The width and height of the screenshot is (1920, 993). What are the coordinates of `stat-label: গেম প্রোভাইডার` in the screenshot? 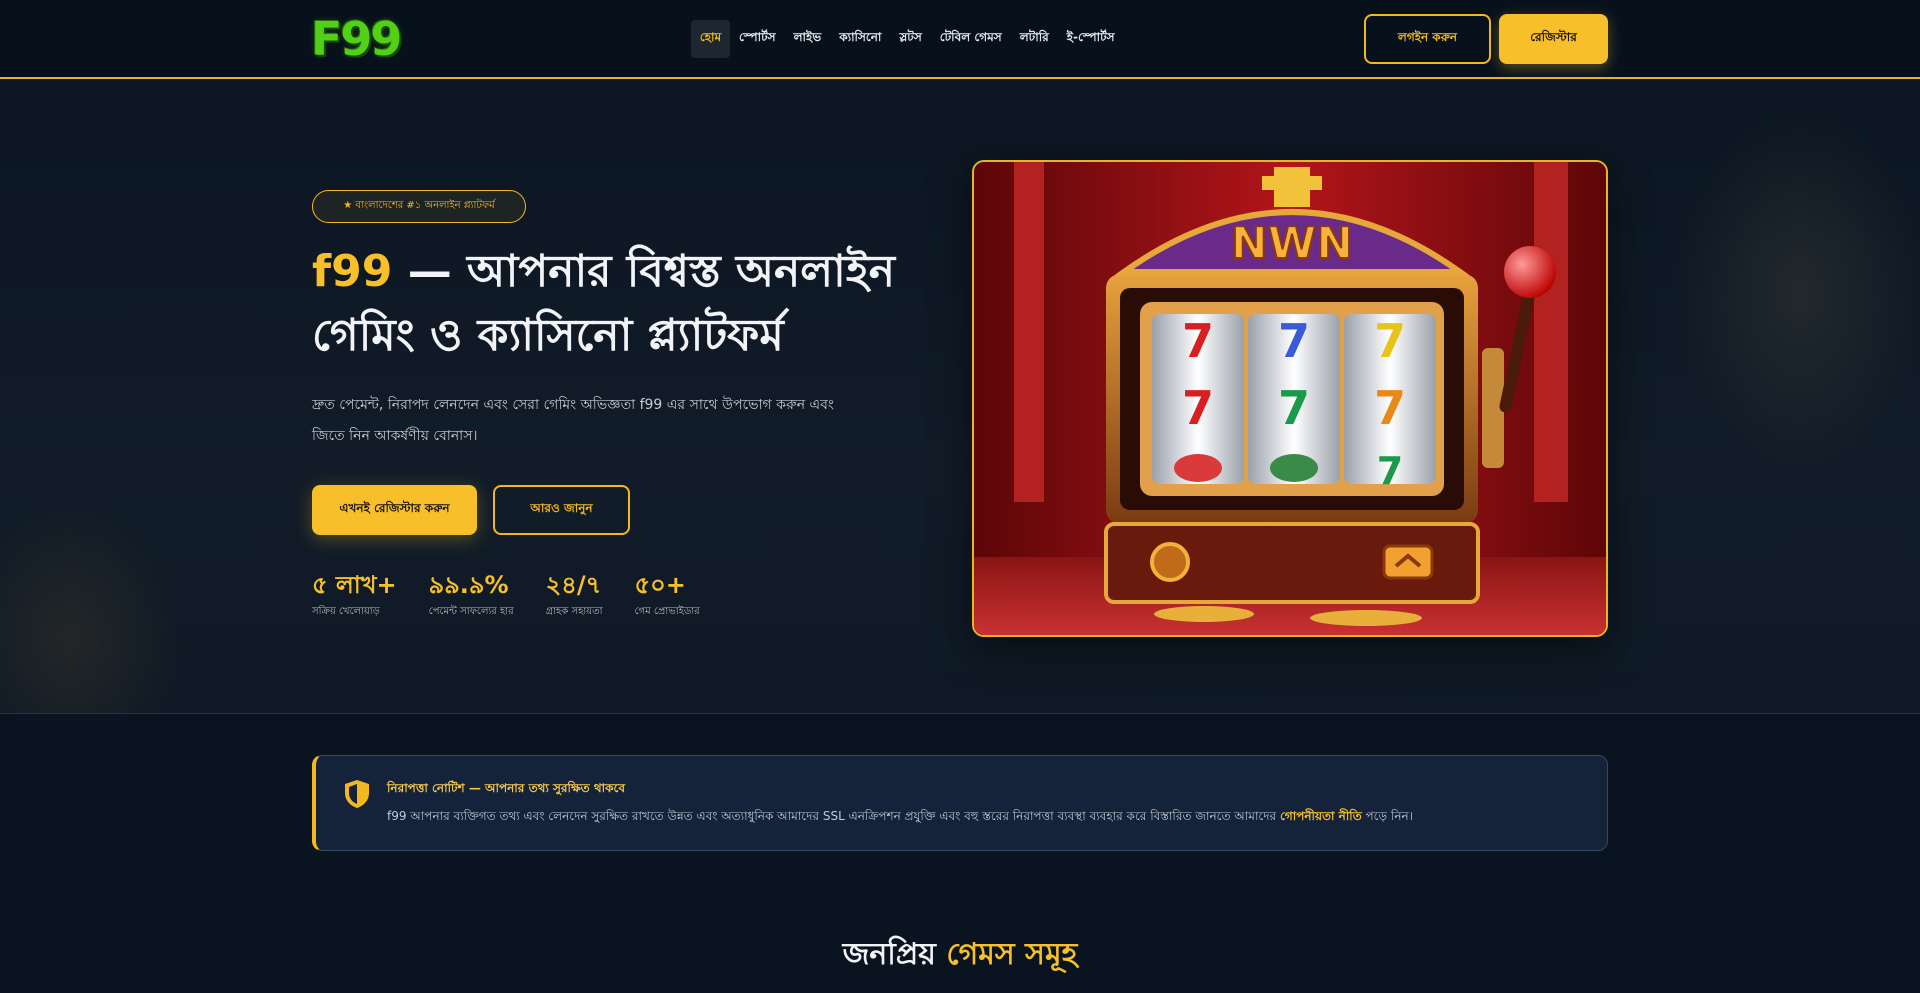 It's located at (667, 611).